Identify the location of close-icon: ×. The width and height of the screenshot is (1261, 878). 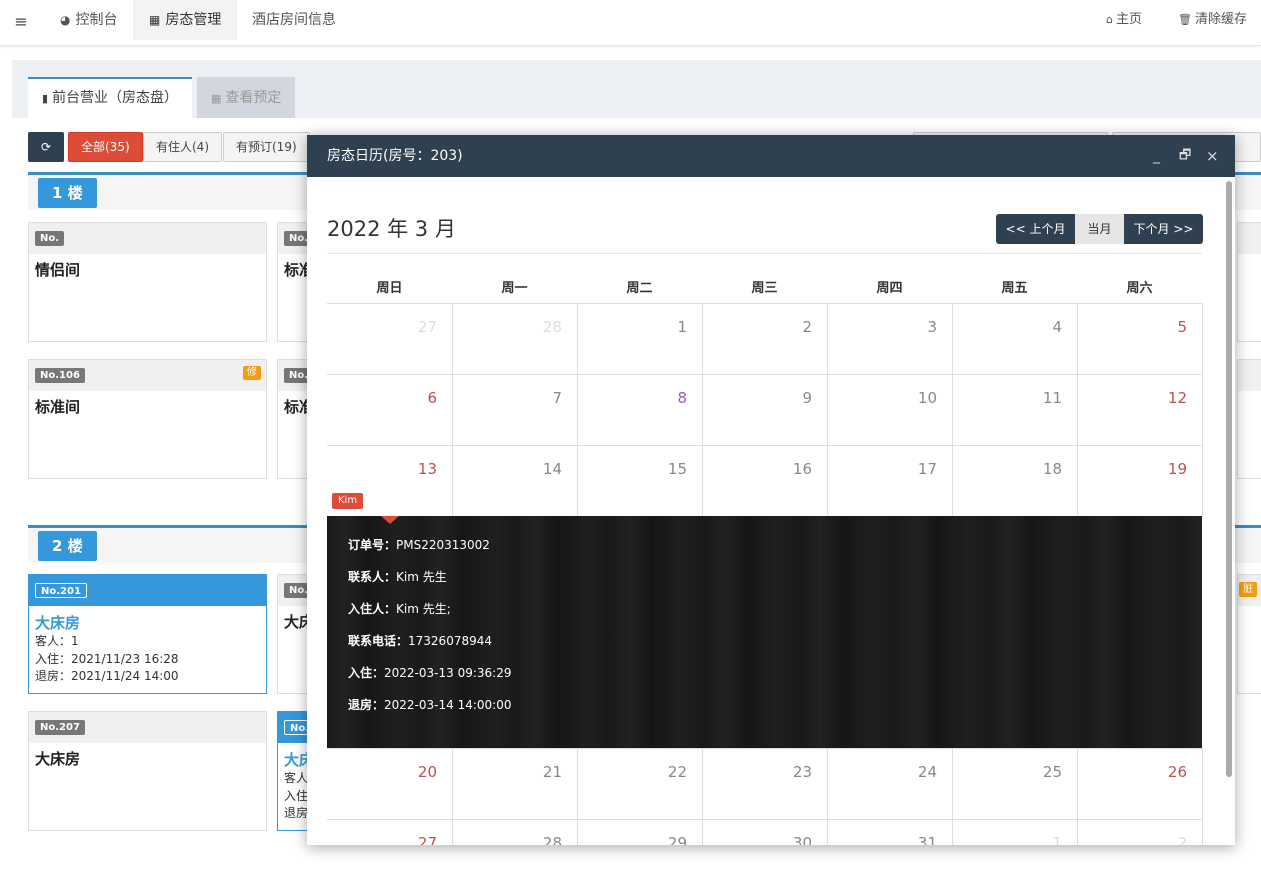
(1212, 156).